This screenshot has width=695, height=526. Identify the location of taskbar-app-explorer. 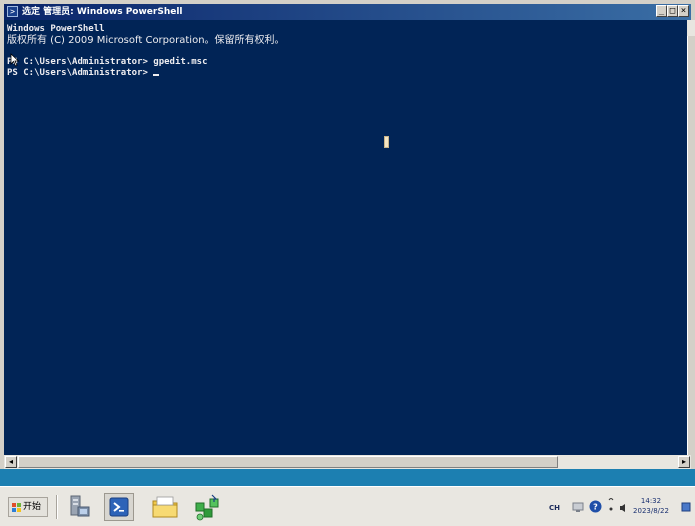
(165, 507).